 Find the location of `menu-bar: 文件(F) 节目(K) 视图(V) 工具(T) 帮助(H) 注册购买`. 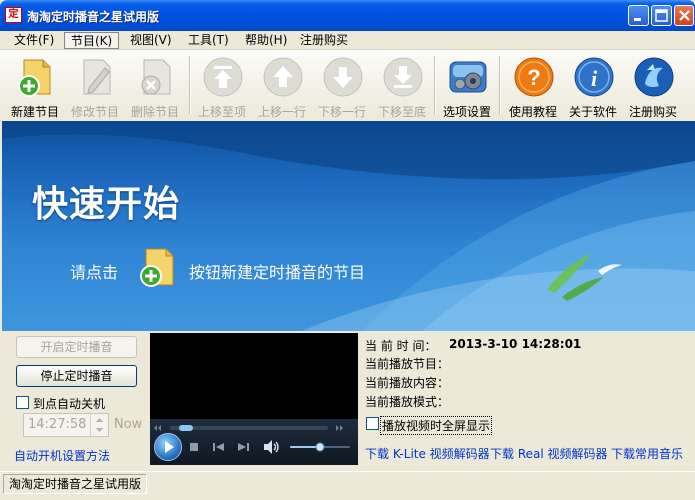

menu-bar: 文件(F) 节目(K) 视图(V) 工具(T) 帮助(H) 注册购买 is located at coordinates (347, 40).